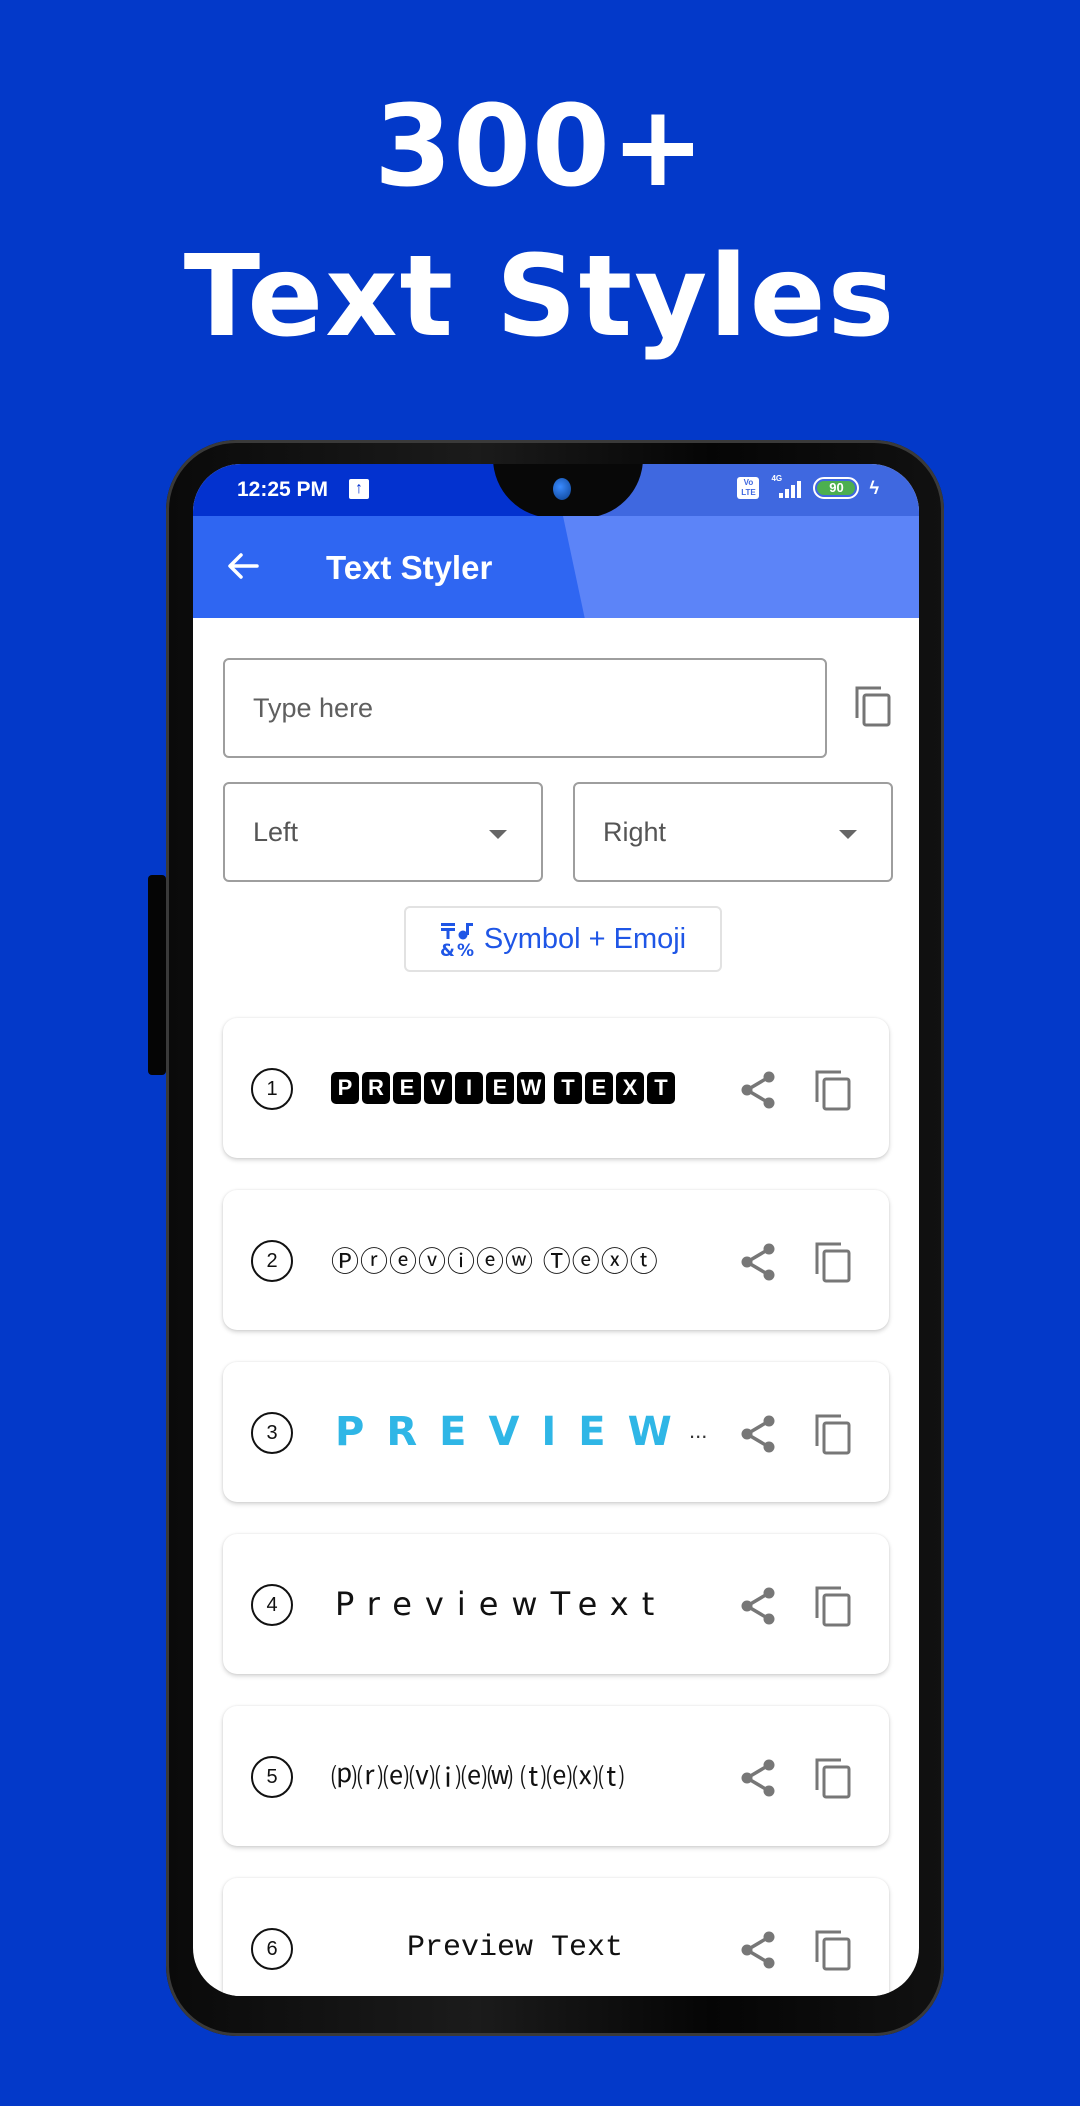  What do you see at coordinates (283, 489) in the screenshot?
I see `status-time: 12:25 PM` at bounding box center [283, 489].